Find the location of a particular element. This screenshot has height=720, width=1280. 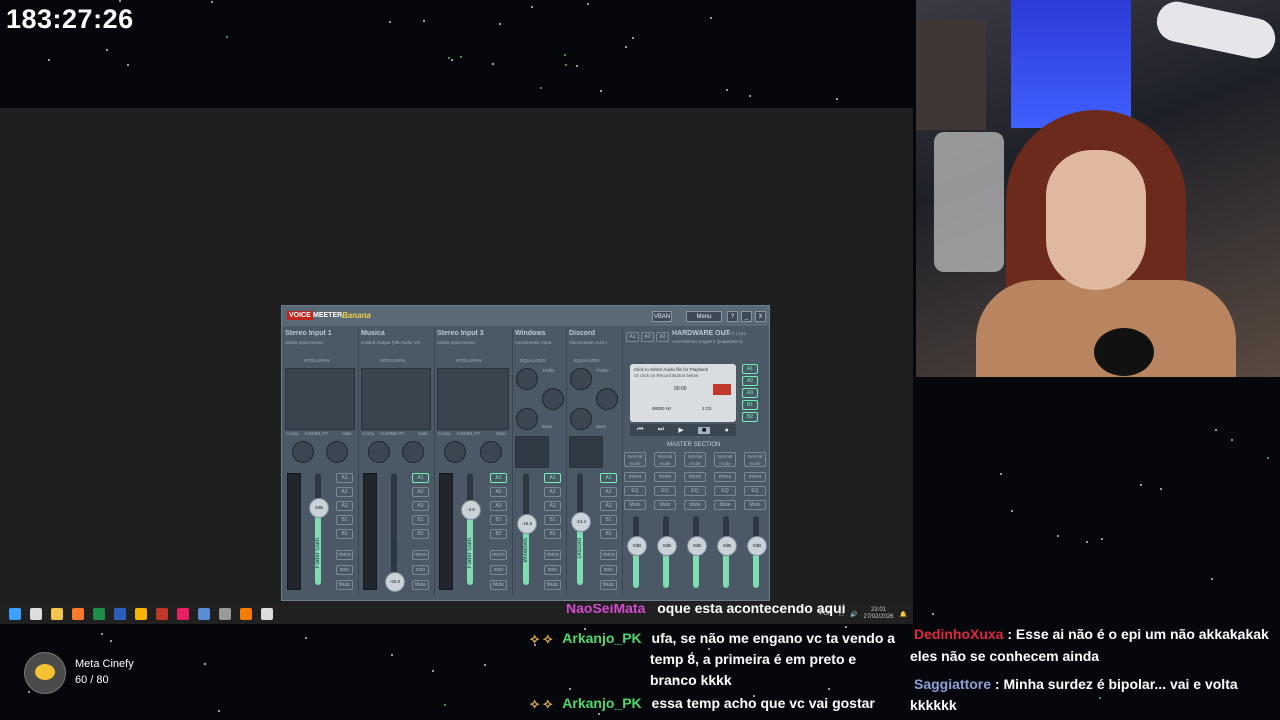

cassette-bus-b2-button: B2 is located at coordinates (750, 417).